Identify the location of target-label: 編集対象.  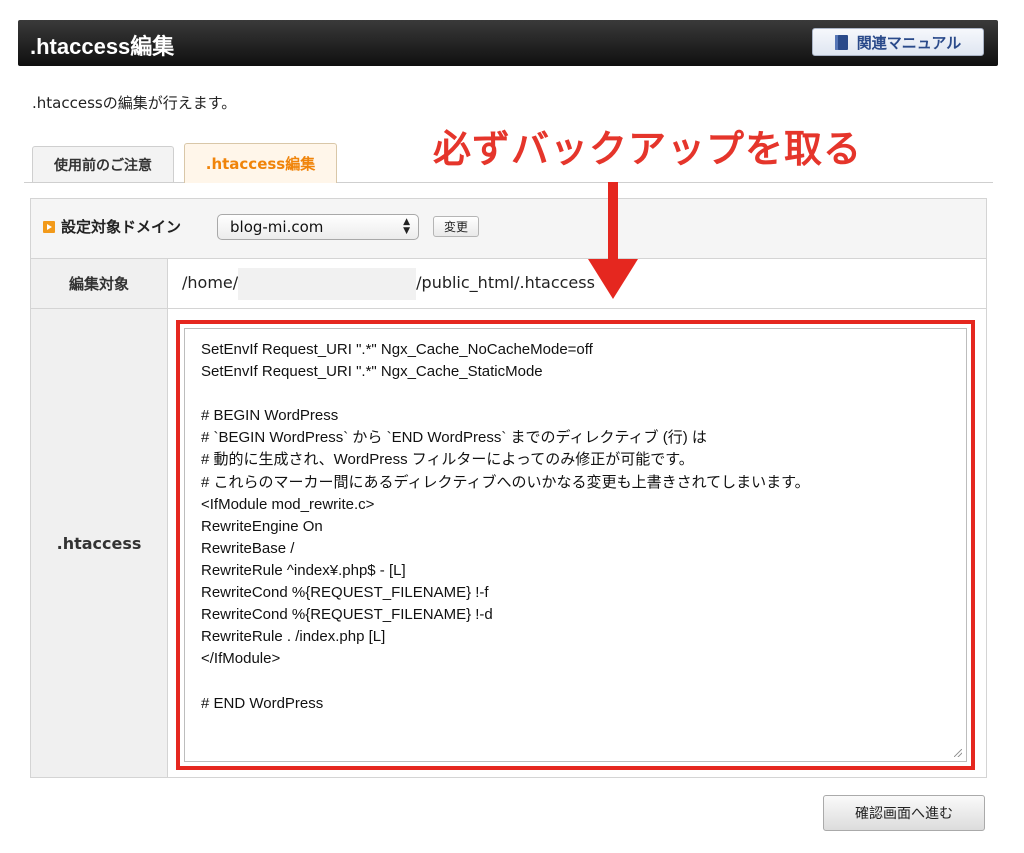
(99, 284).